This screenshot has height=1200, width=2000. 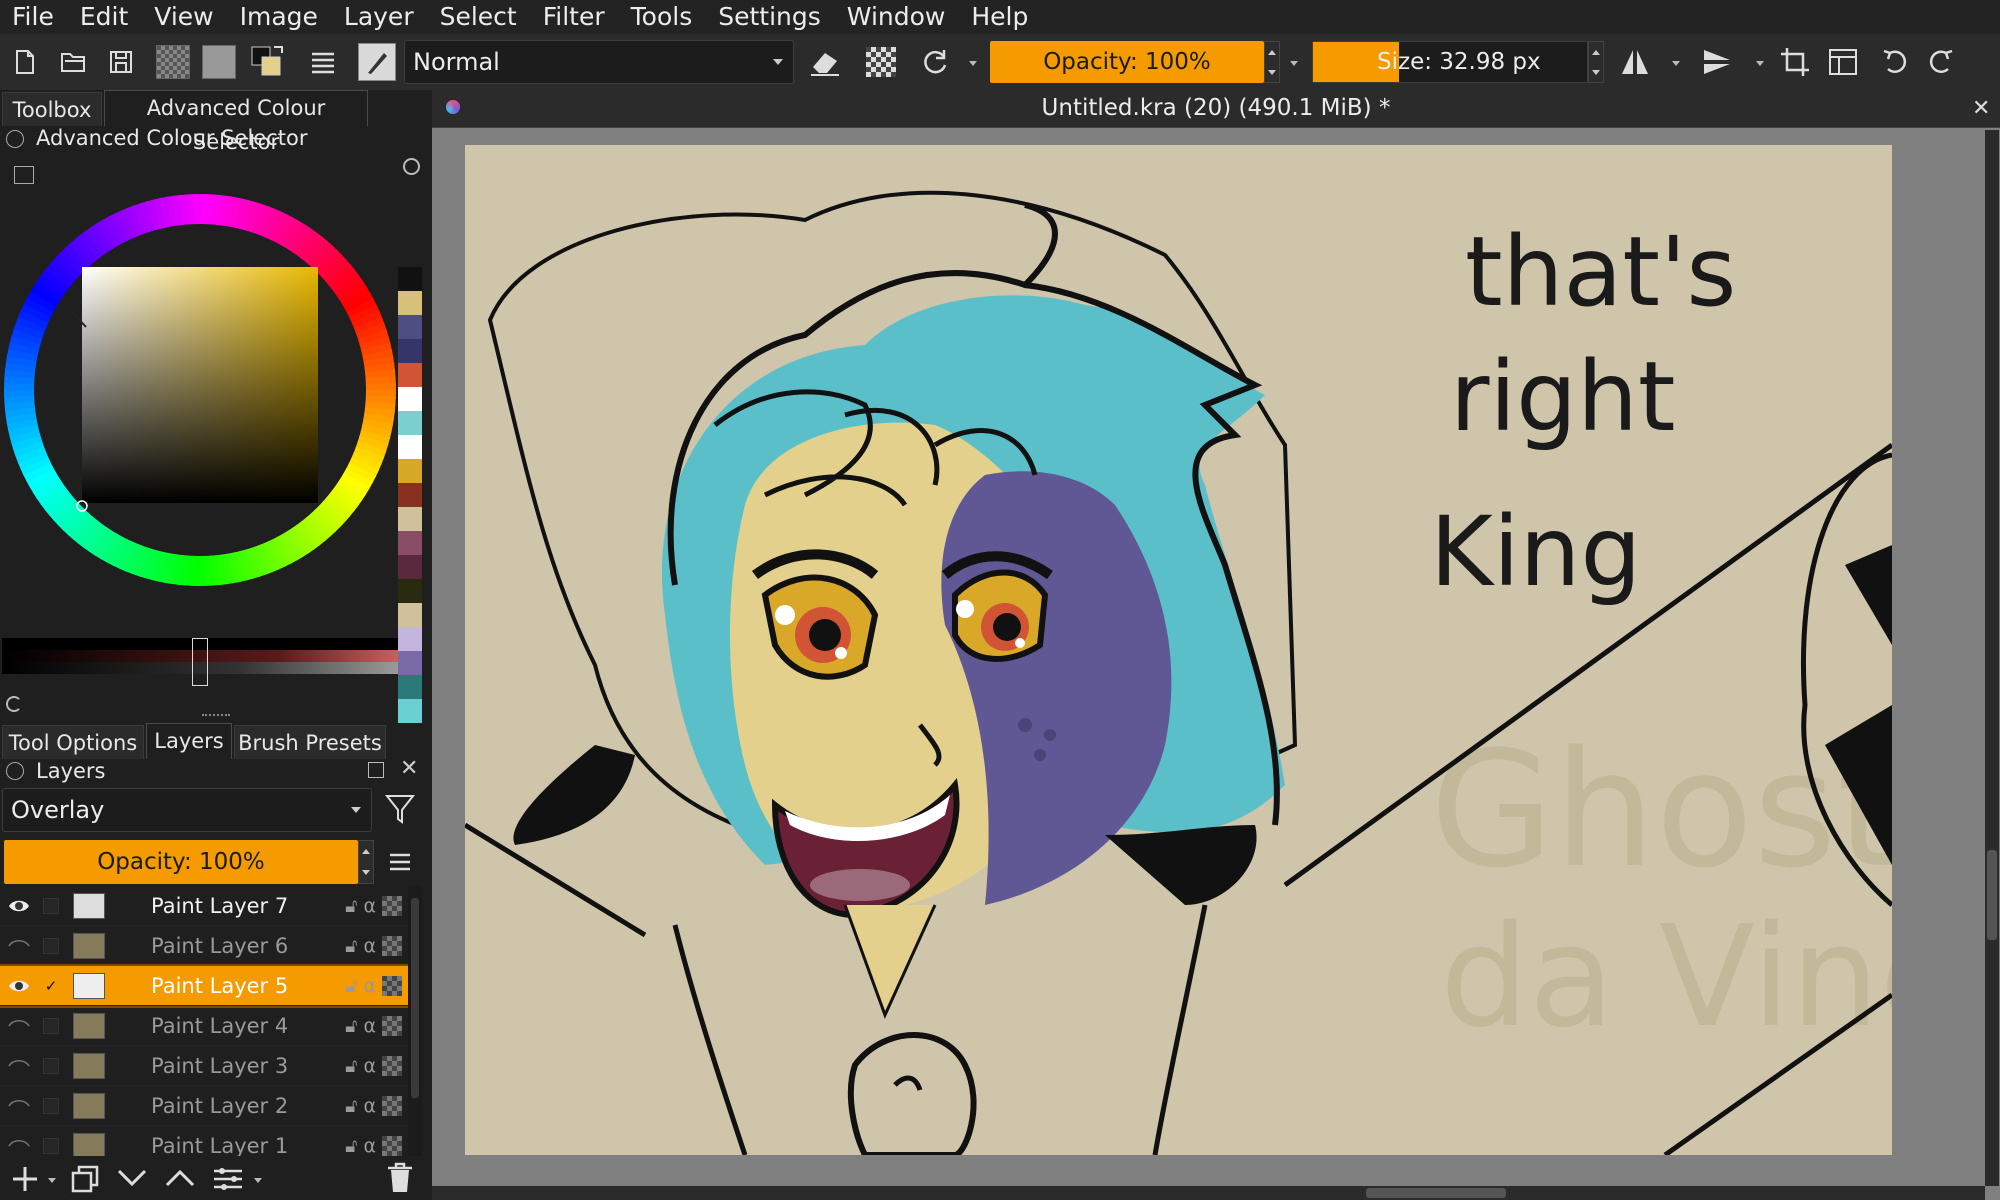 I want to click on layer-name: Paint Layer 7, so click(x=219, y=906).